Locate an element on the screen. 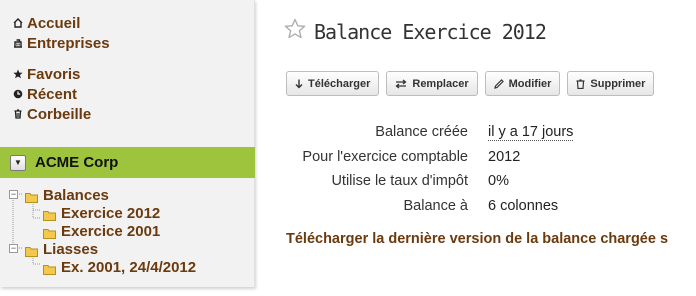 The width and height of the screenshot is (696, 296). nav-item-entreprises: Entreprises is located at coordinates (61, 43).